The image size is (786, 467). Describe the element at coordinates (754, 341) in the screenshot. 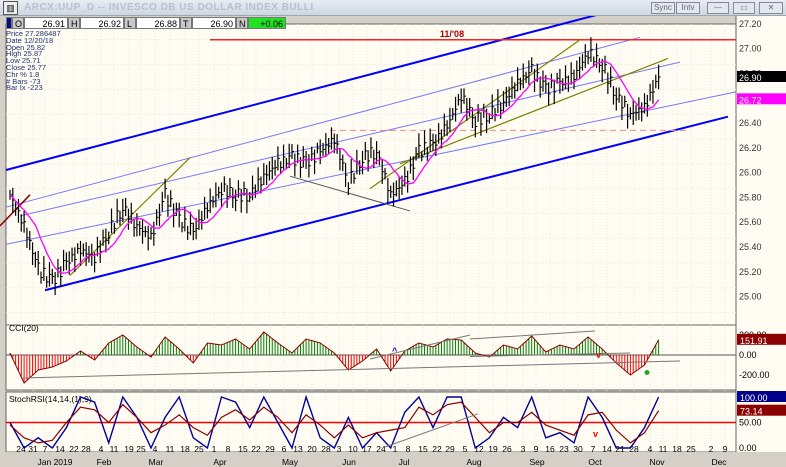

I see `cci-last-label: 151.91` at that location.